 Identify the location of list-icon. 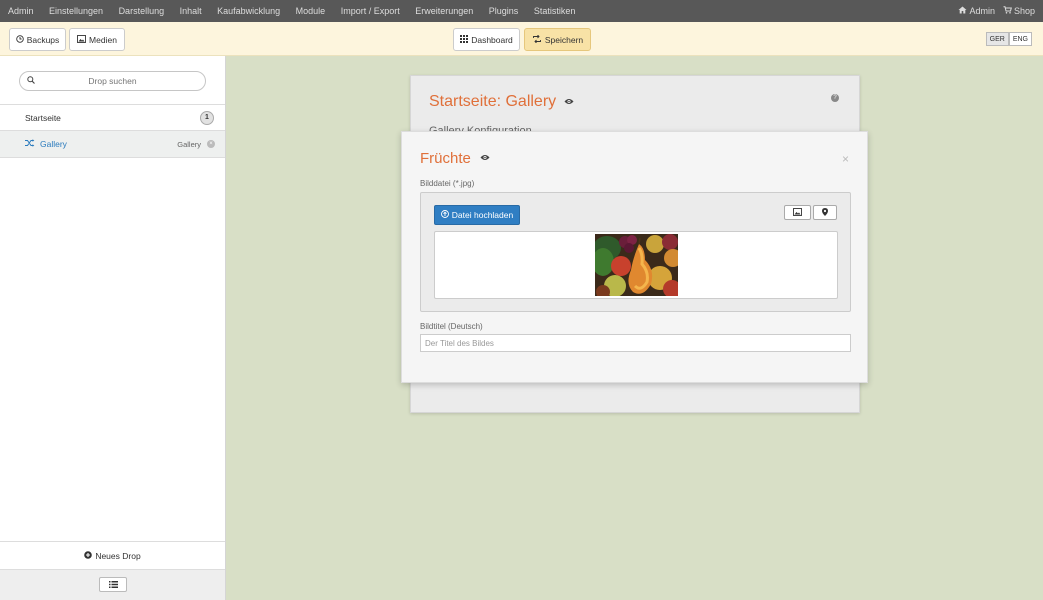
(113, 585).